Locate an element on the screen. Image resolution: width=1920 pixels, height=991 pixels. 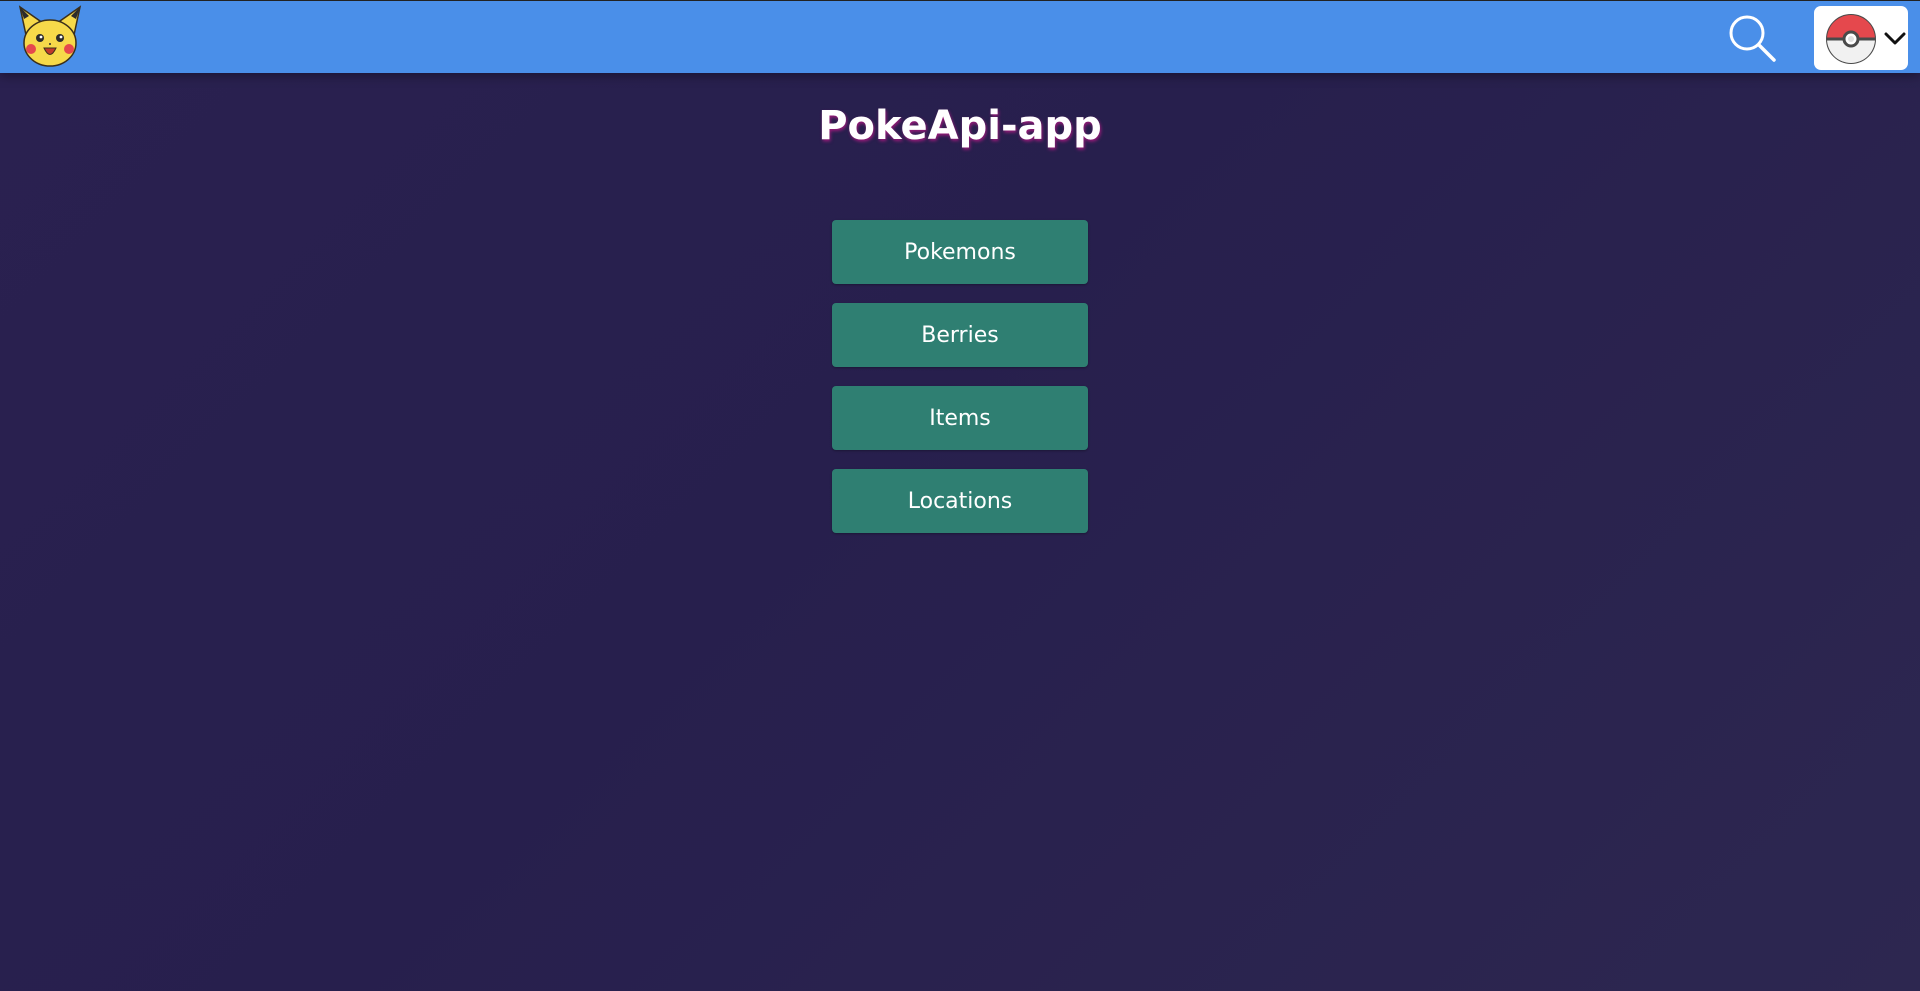
page-title: PokeApi-app is located at coordinates (960, 126).